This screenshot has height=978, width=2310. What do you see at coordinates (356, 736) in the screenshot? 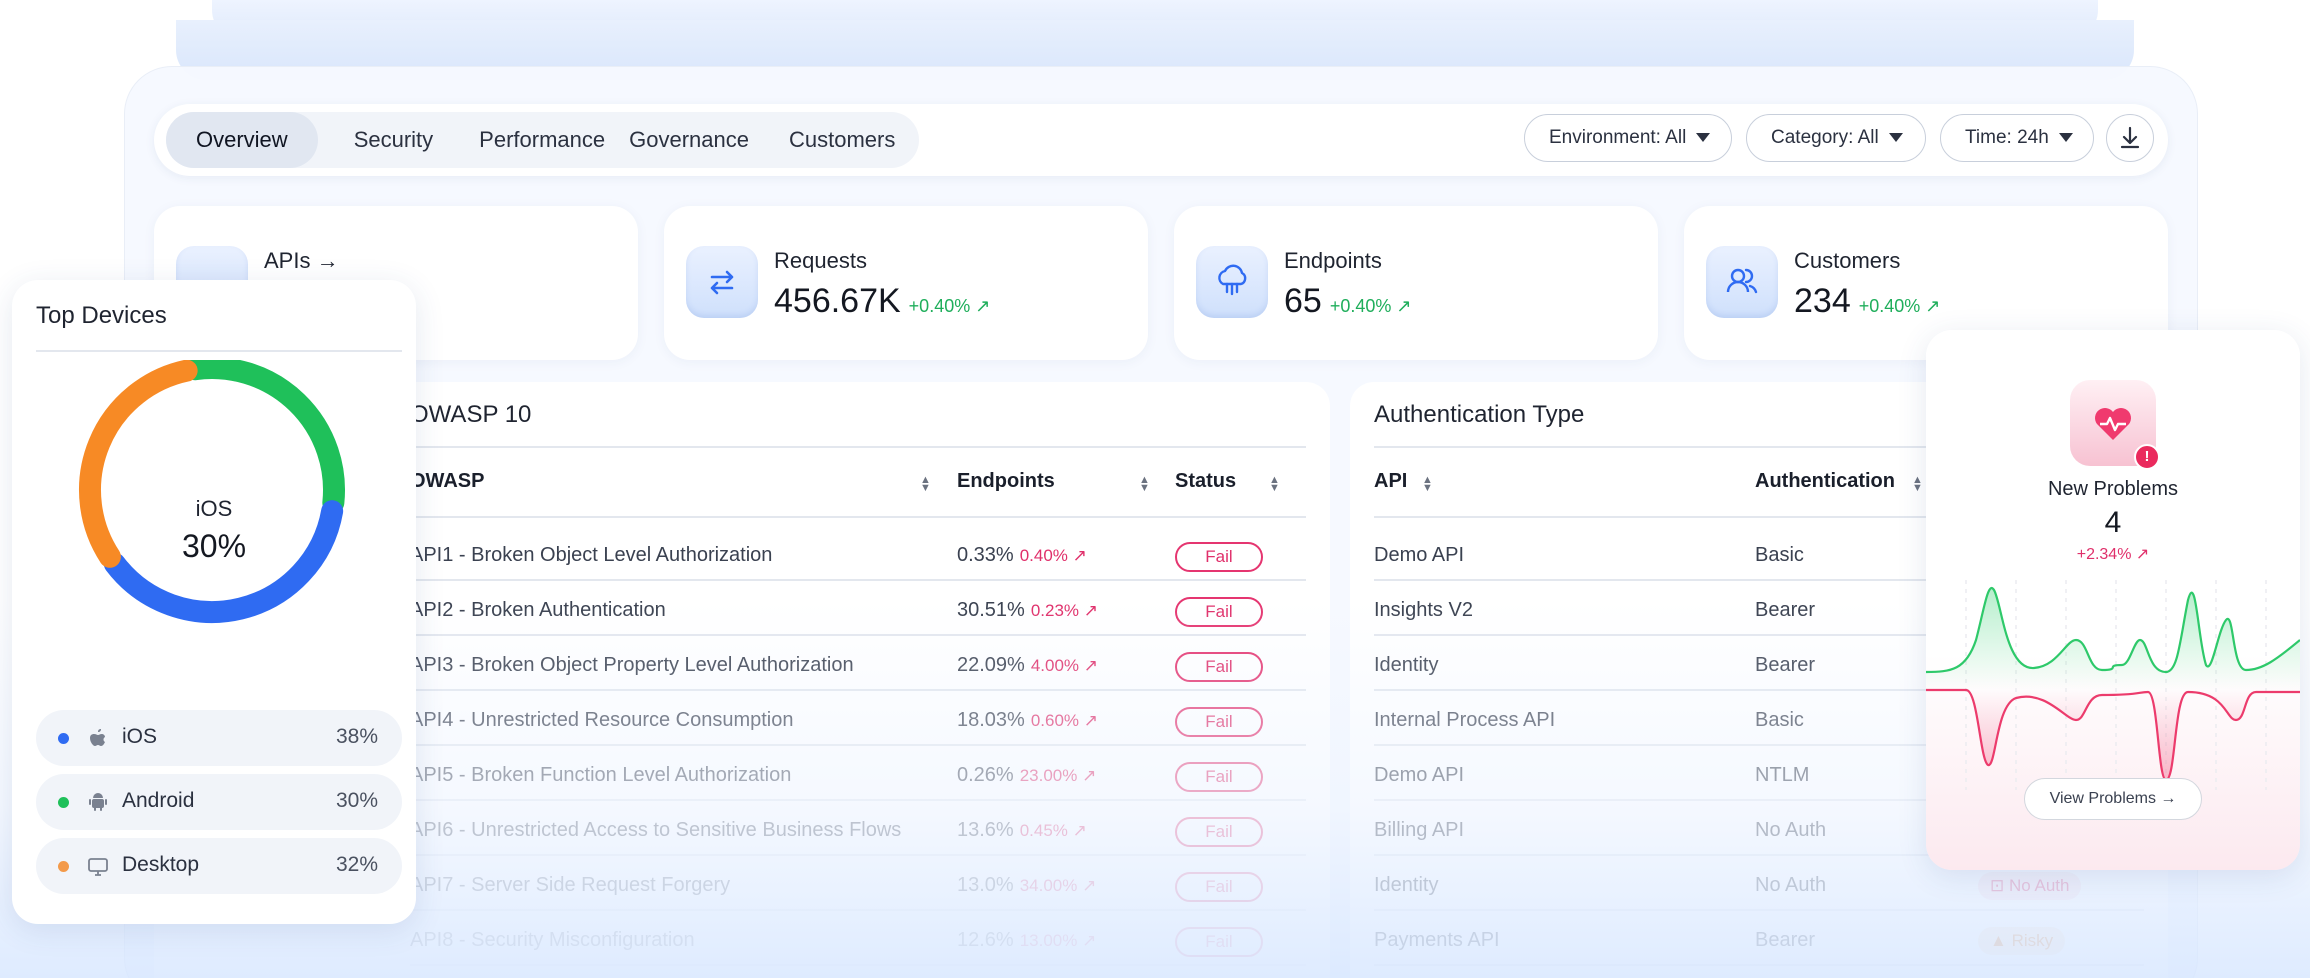
I see `device-pct: 38%` at bounding box center [356, 736].